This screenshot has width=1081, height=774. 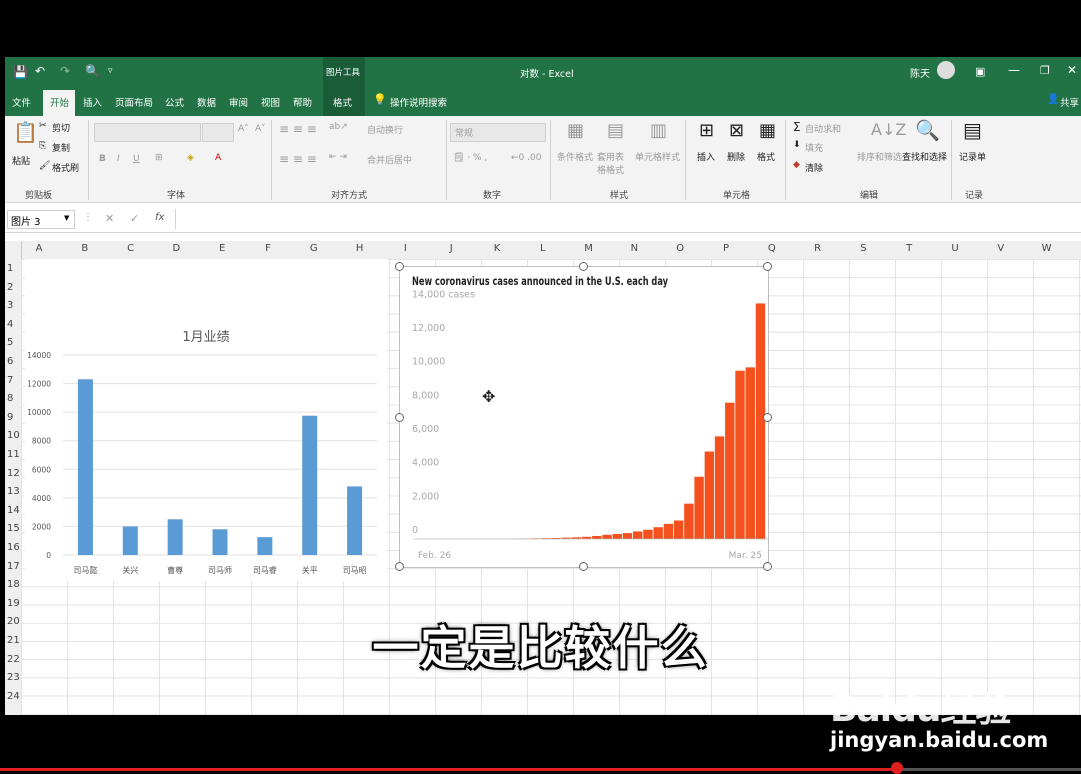 I want to click on fill-color-icon: ◈, so click(x=190, y=158).